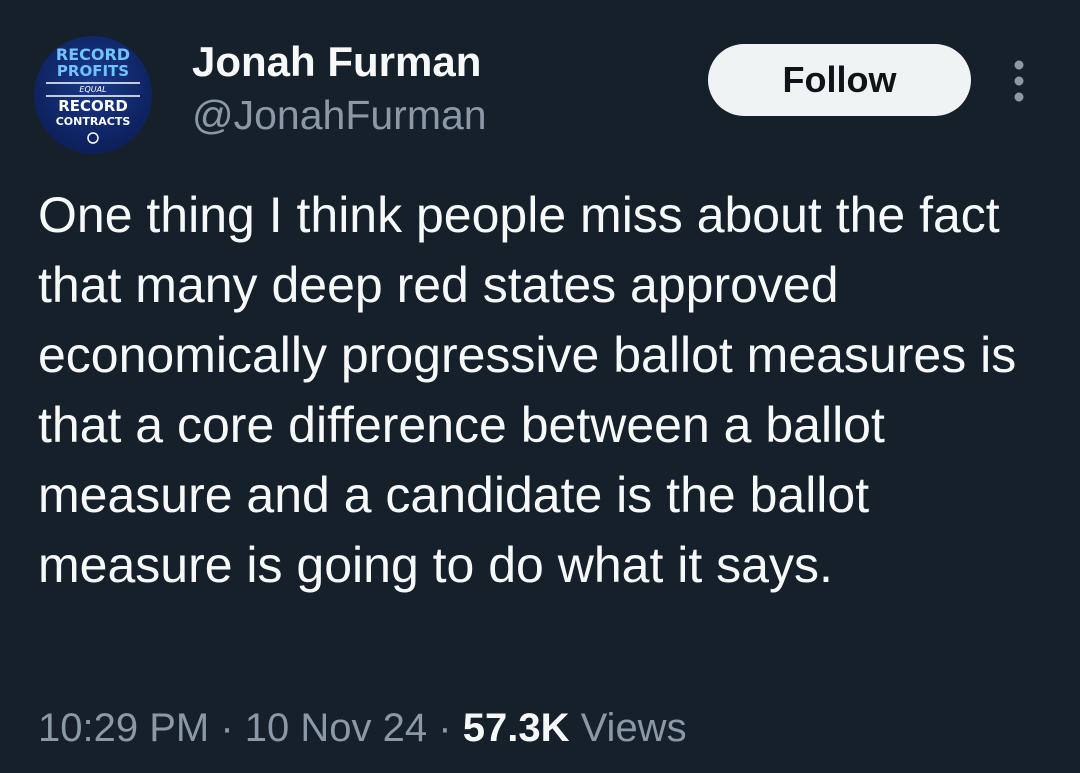 This screenshot has width=1080, height=773. What do you see at coordinates (92, 89) in the screenshot?
I see `avatar-text-line3: EQUAL` at bounding box center [92, 89].